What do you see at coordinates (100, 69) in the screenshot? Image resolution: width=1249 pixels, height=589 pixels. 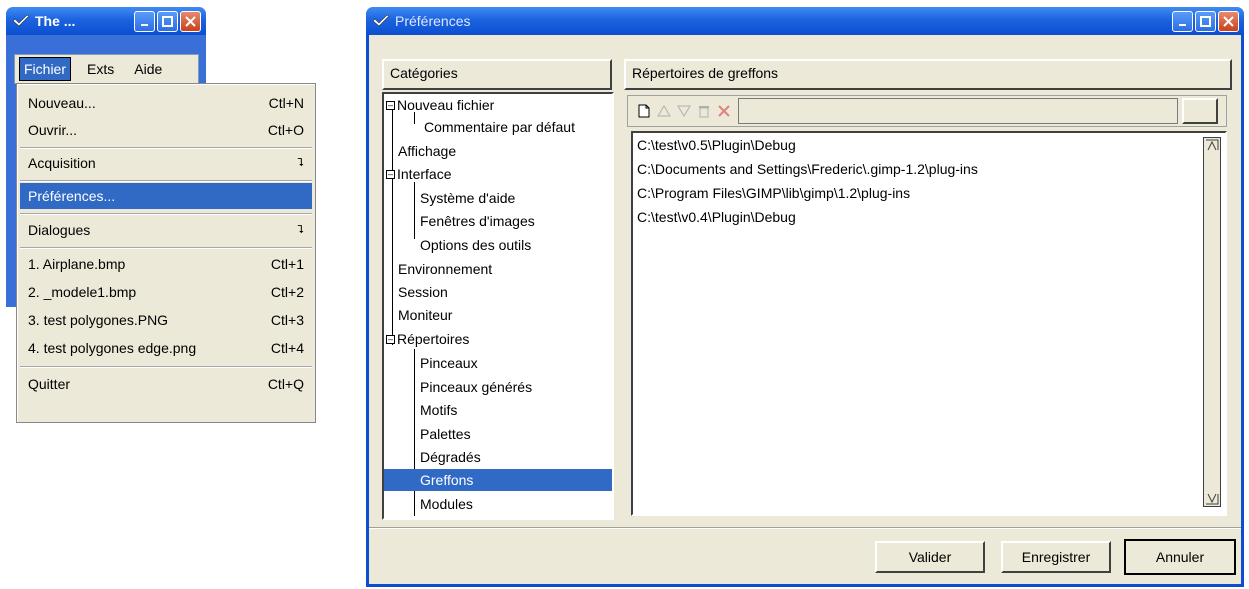 I see `menu-exts: Exts` at bounding box center [100, 69].